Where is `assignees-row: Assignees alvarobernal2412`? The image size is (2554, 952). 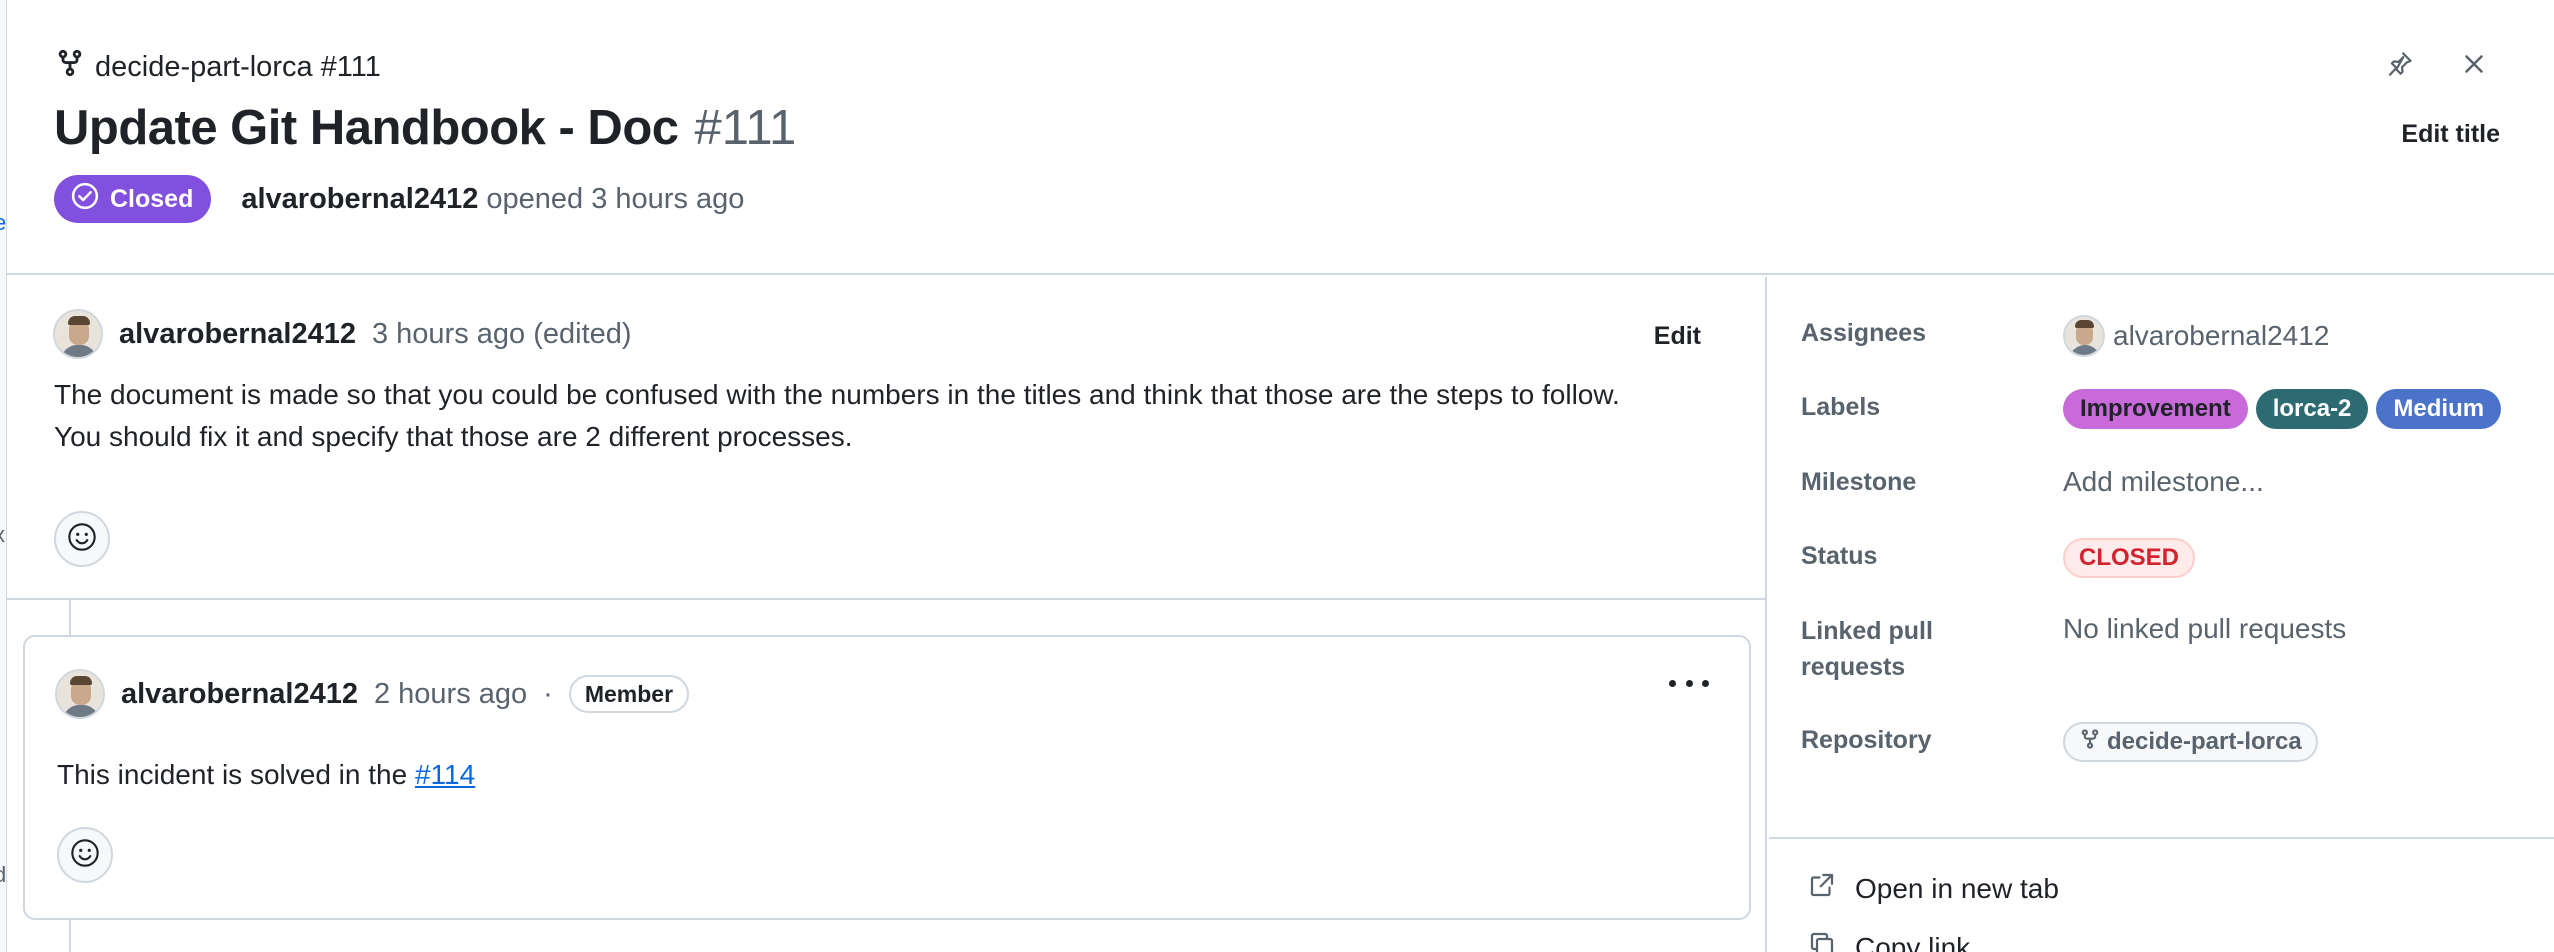
assignees-row: Assignees alvarobernal2412 is located at coordinates (2065, 336).